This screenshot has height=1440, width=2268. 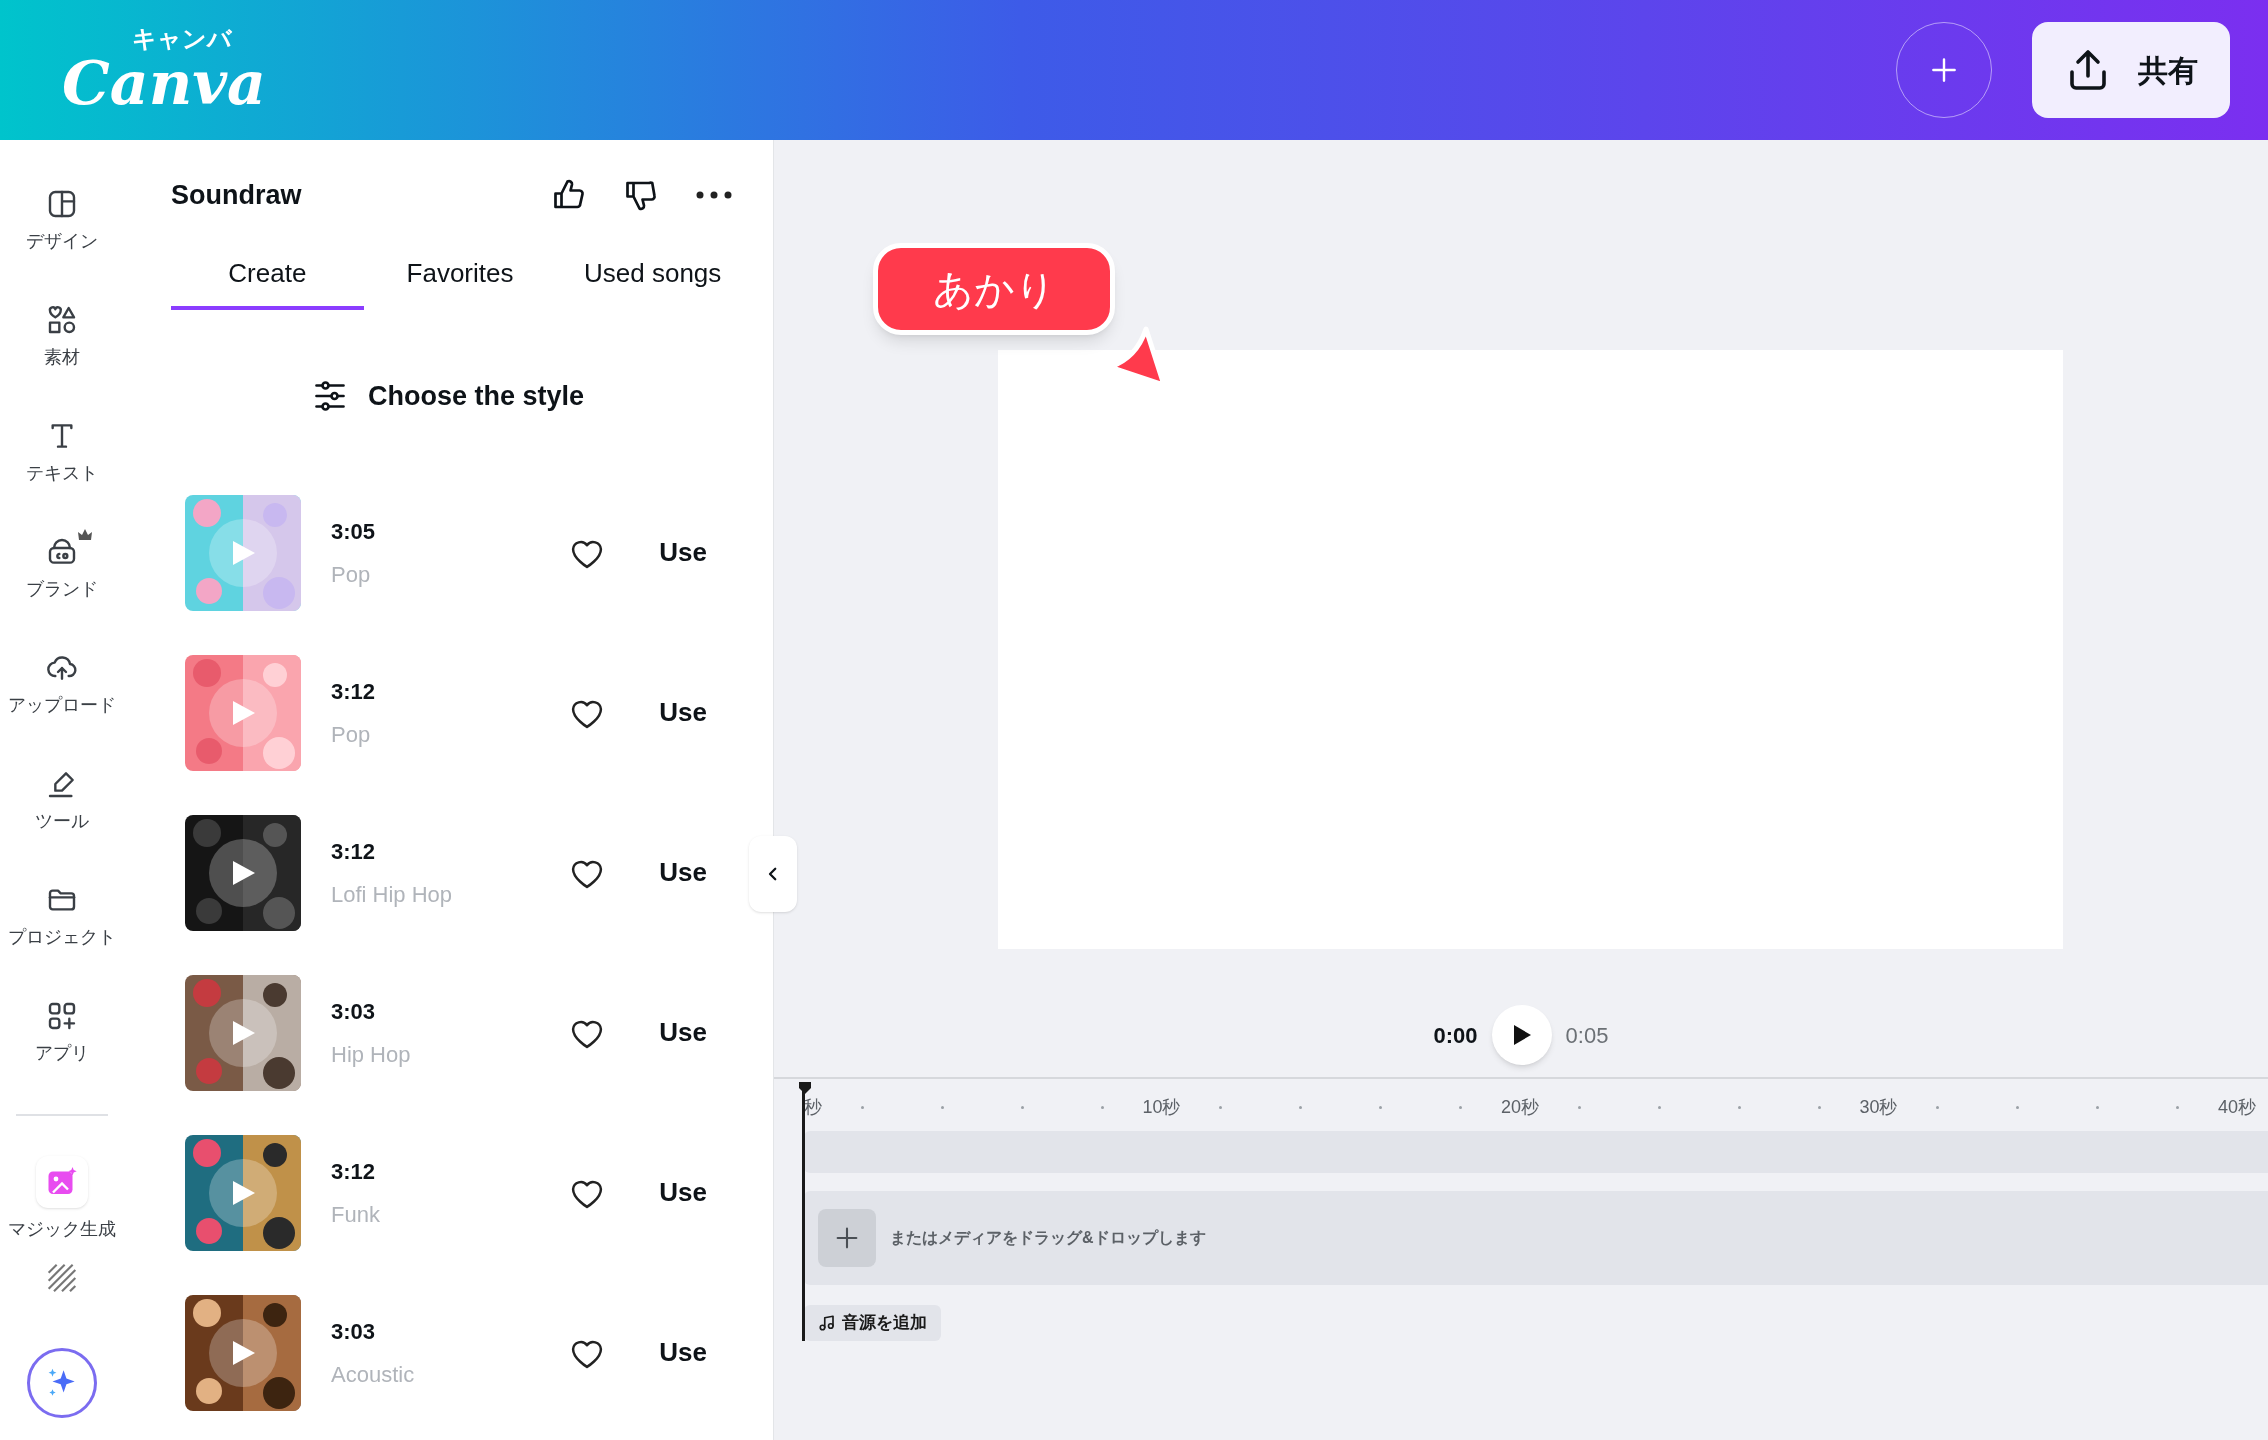 I want to click on tab: Create, so click(x=267, y=280).